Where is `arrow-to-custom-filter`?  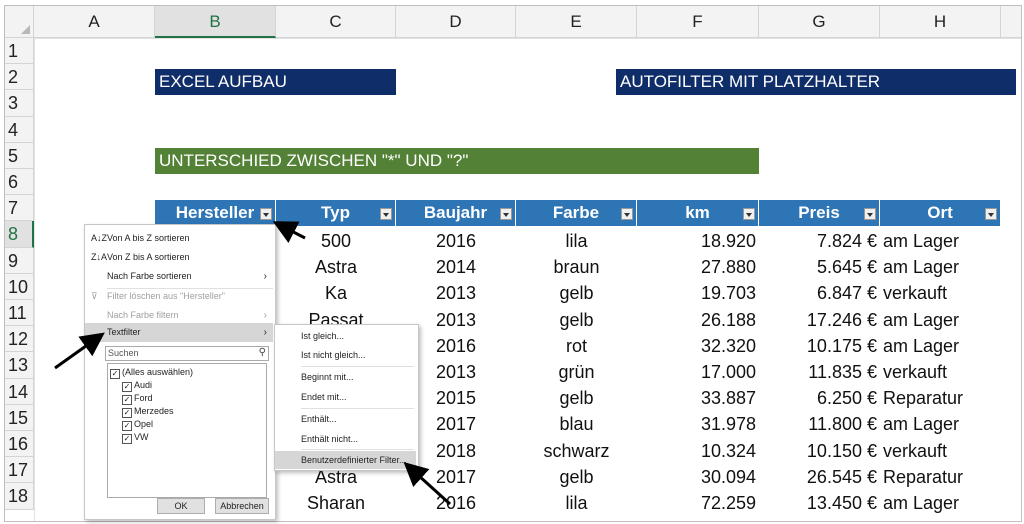 arrow-to-custom-filter is located at coordinates (427, 483).